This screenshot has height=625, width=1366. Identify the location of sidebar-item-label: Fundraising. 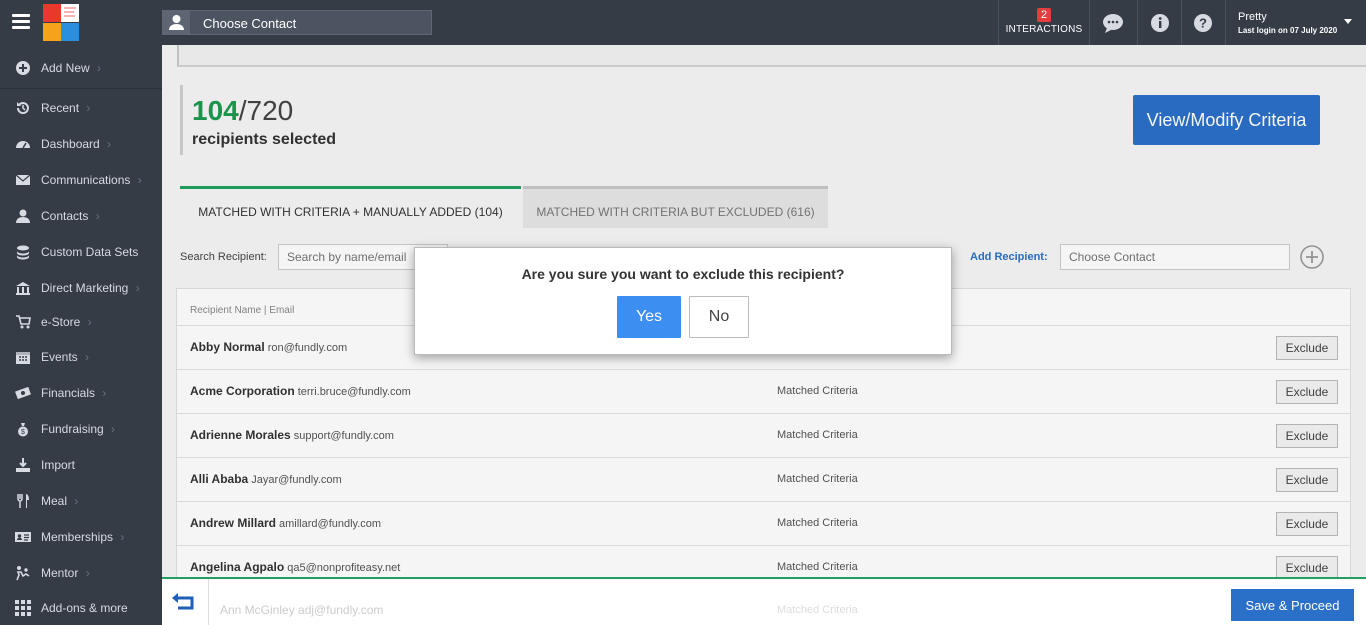
(78, 429).